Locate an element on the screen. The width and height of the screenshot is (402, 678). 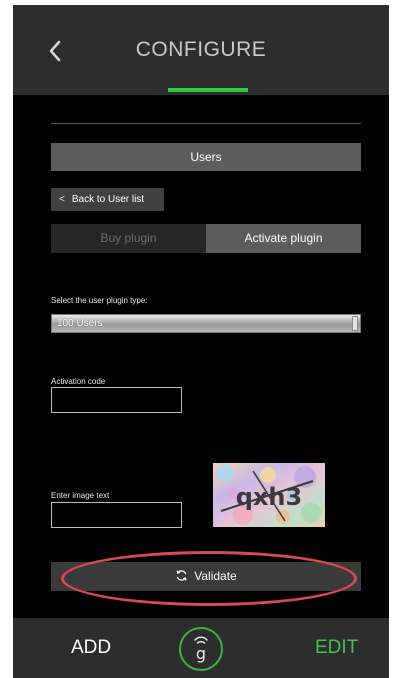
plugin-tabs: Buy plugin Activate plugin is located at coordinates (206, 238).